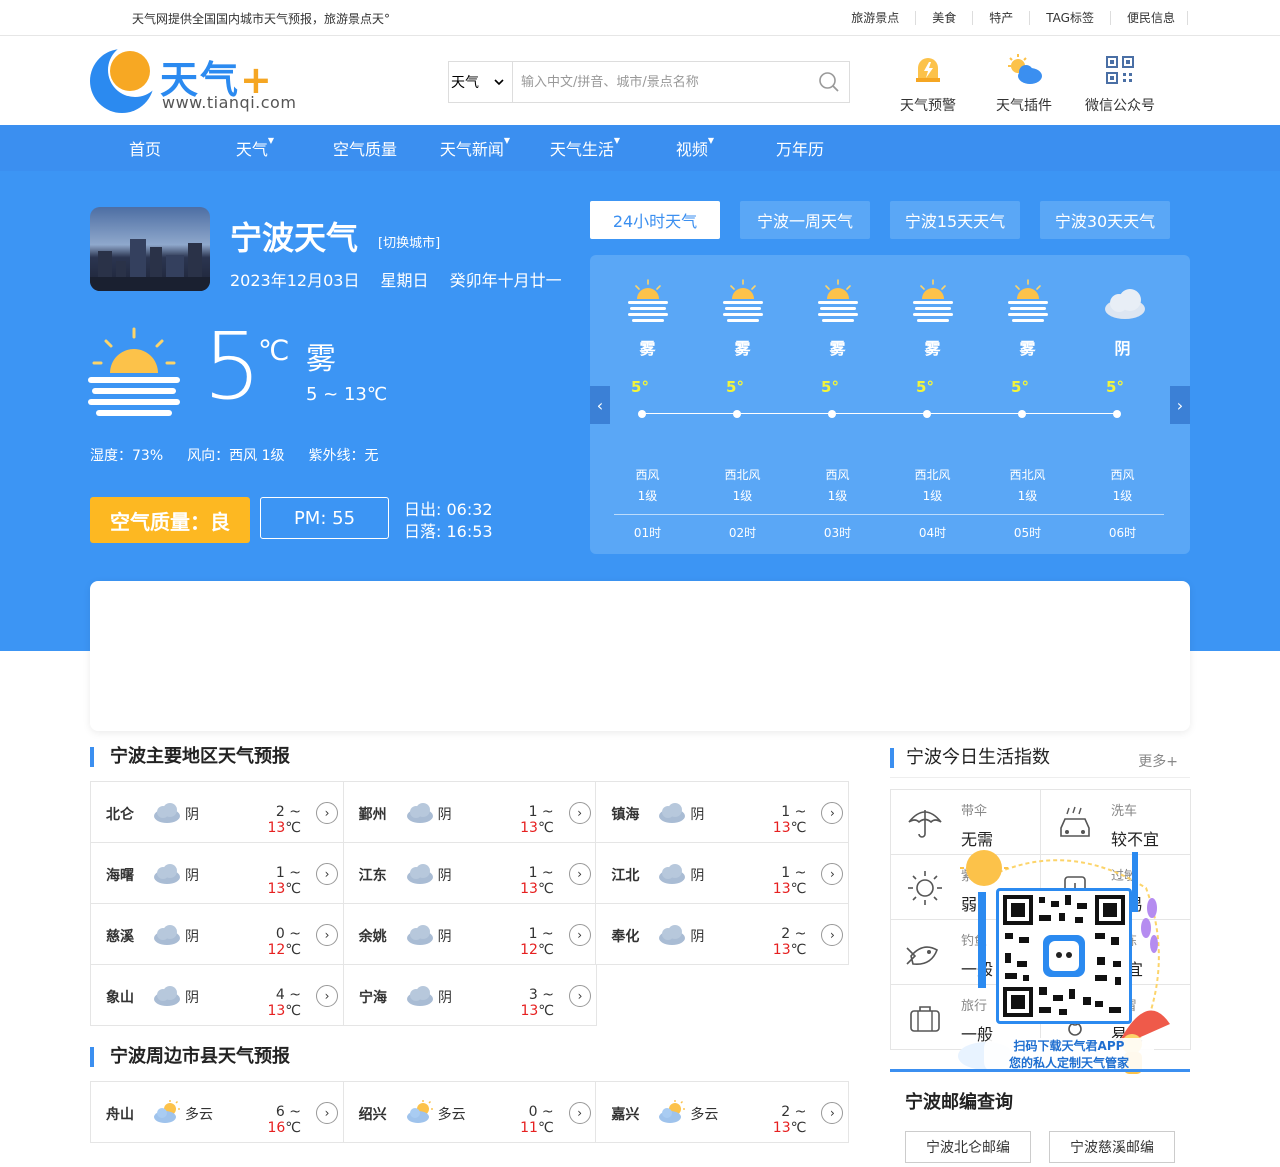 The height and width of the screenshot is (1167, 1280). What do you see at coordinates (585, 148) in the screenshot?
I see `nav-life: 天气生活▼` at bounding box center [585, 148].